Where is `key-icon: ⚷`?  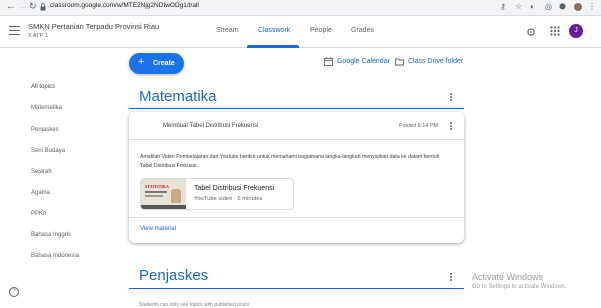
key-icon: ⚷ is located at coordinates (503, 6).